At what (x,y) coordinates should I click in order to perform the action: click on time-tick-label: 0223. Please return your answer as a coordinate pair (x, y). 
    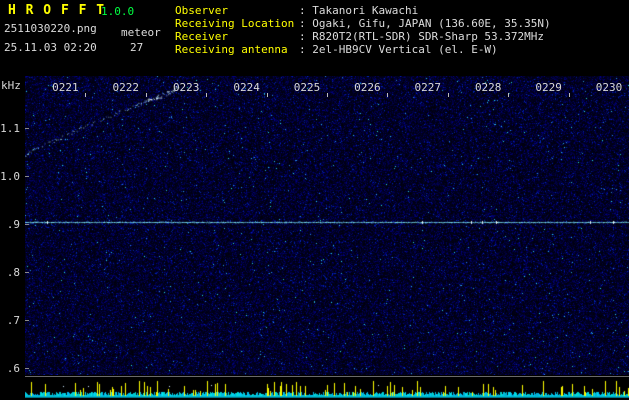
    Looking at the image, I should click on (186, 87).